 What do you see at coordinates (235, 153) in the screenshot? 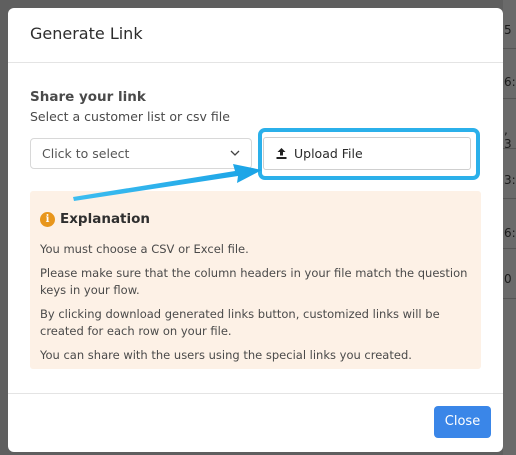
I see `chevron-down-icon` at bounding box center [235, 153].